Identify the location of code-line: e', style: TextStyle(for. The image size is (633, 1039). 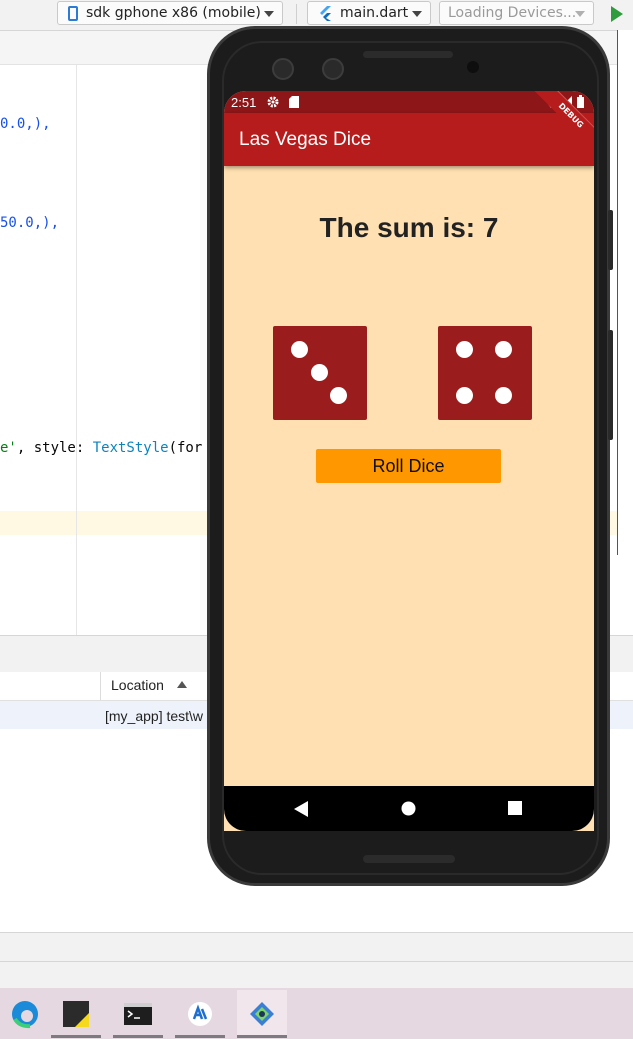
(101, 448).